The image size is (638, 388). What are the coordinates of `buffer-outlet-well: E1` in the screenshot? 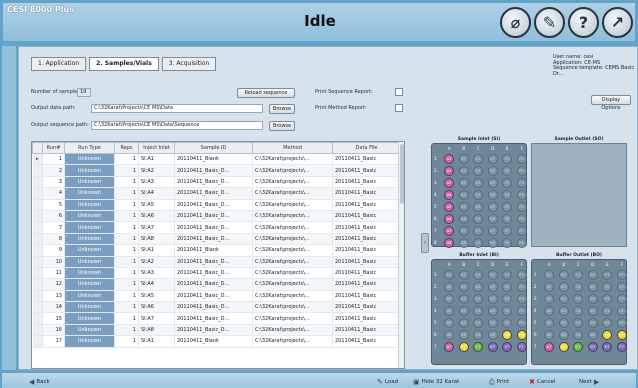 It's located at (607, 275).